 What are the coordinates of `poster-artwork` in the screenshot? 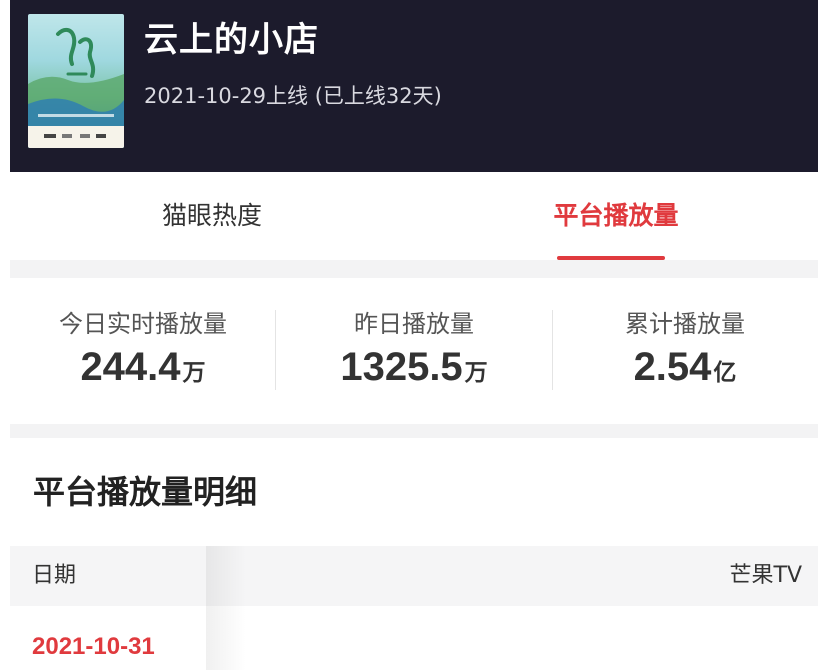 It's located at (76, 87).